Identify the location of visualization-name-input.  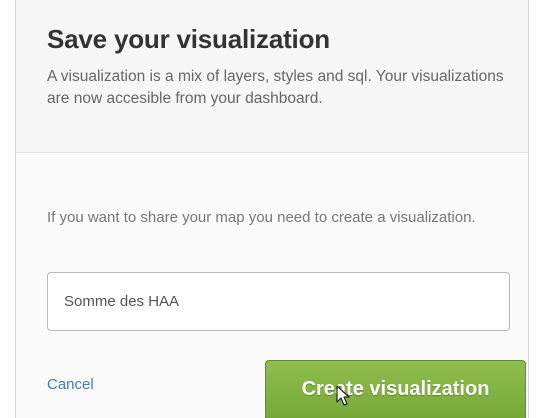
(278, 301).